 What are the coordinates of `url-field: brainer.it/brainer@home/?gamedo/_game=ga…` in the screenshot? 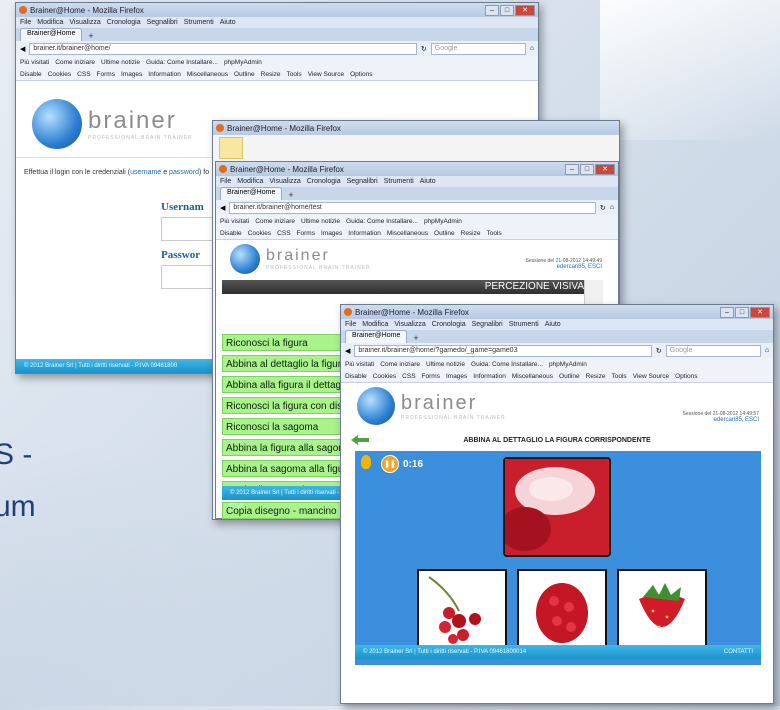 It's located at (503, 350).